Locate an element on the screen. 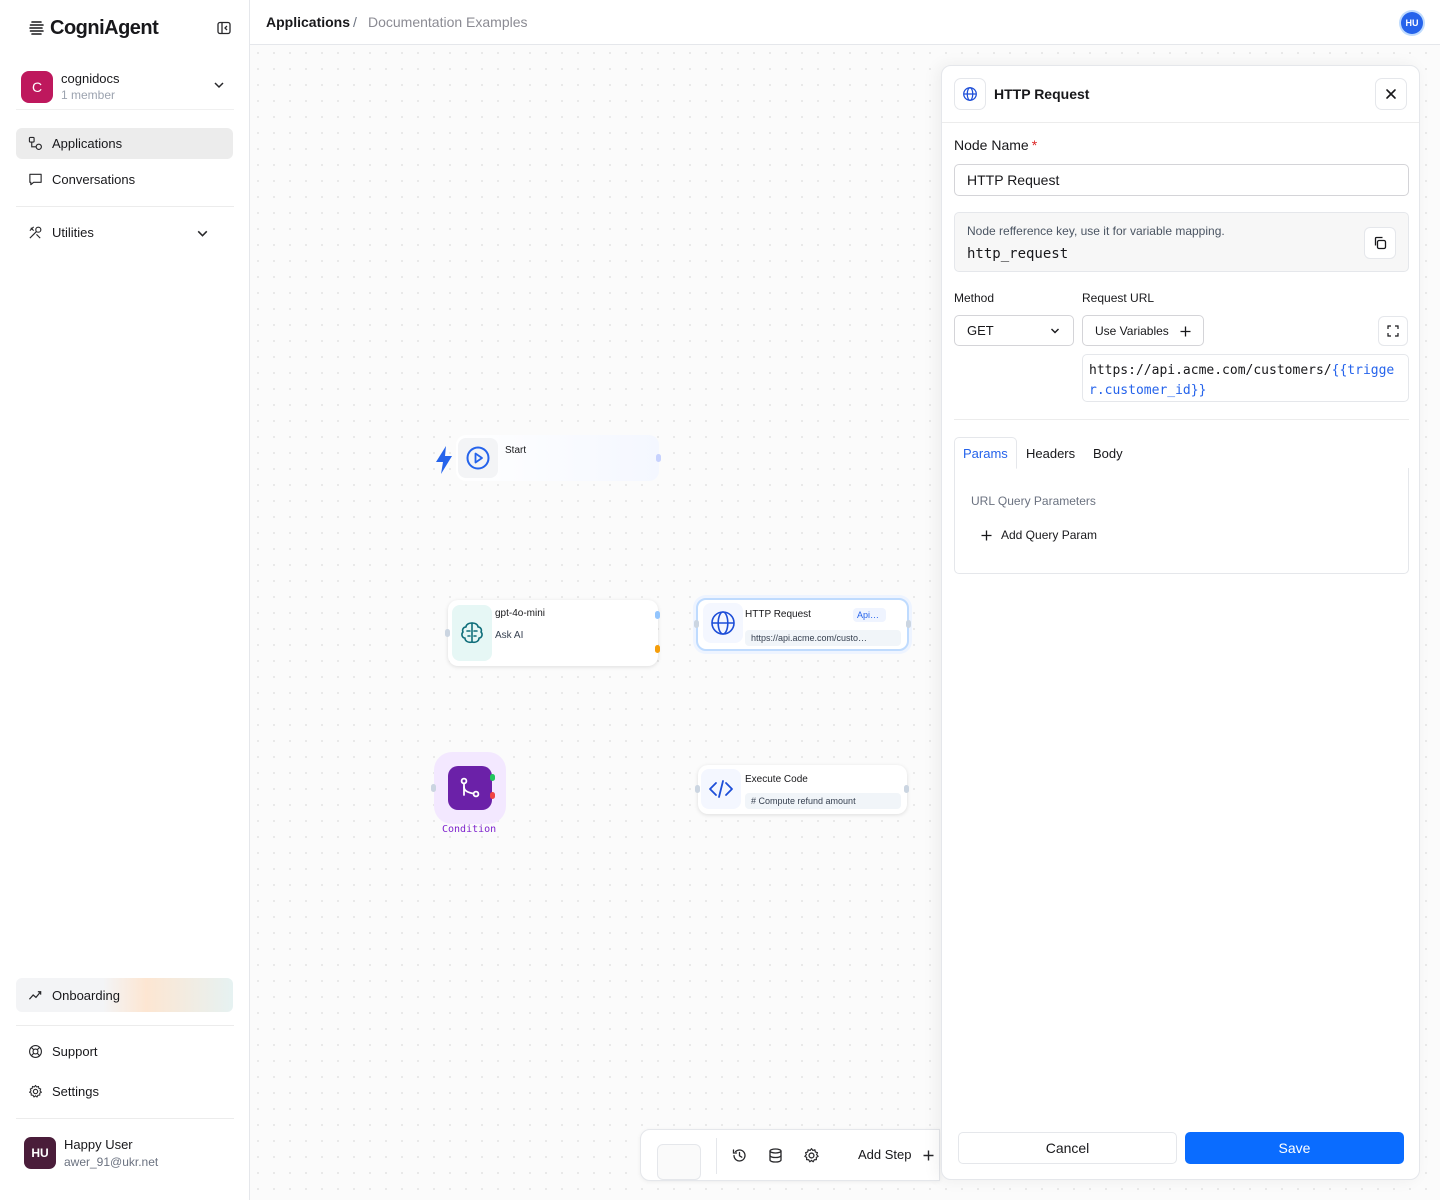  globe-icon is located at coordinates (723, 623).